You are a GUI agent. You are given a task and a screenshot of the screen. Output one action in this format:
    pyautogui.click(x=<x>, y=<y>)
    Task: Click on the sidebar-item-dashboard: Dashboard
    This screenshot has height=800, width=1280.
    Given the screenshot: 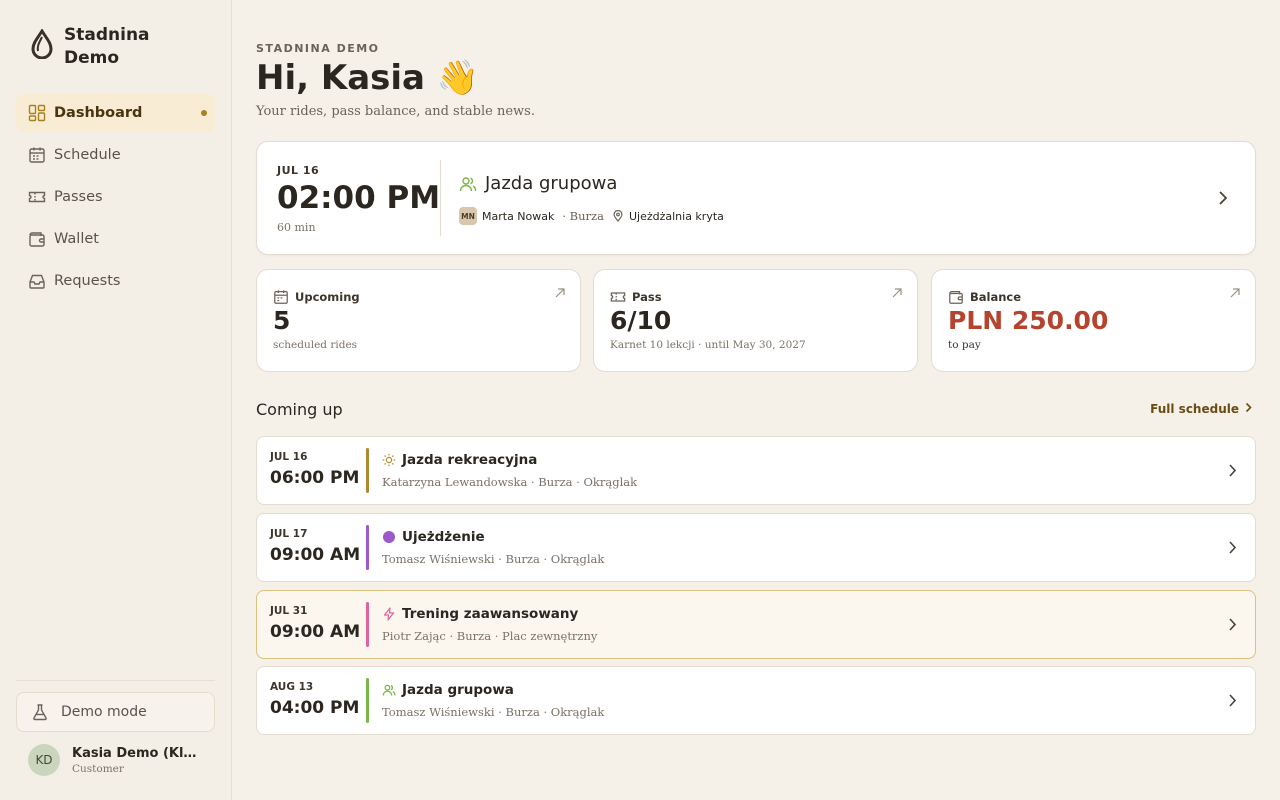 What is the action you would take?
    pyautogui.click(x=115, y=113)
    